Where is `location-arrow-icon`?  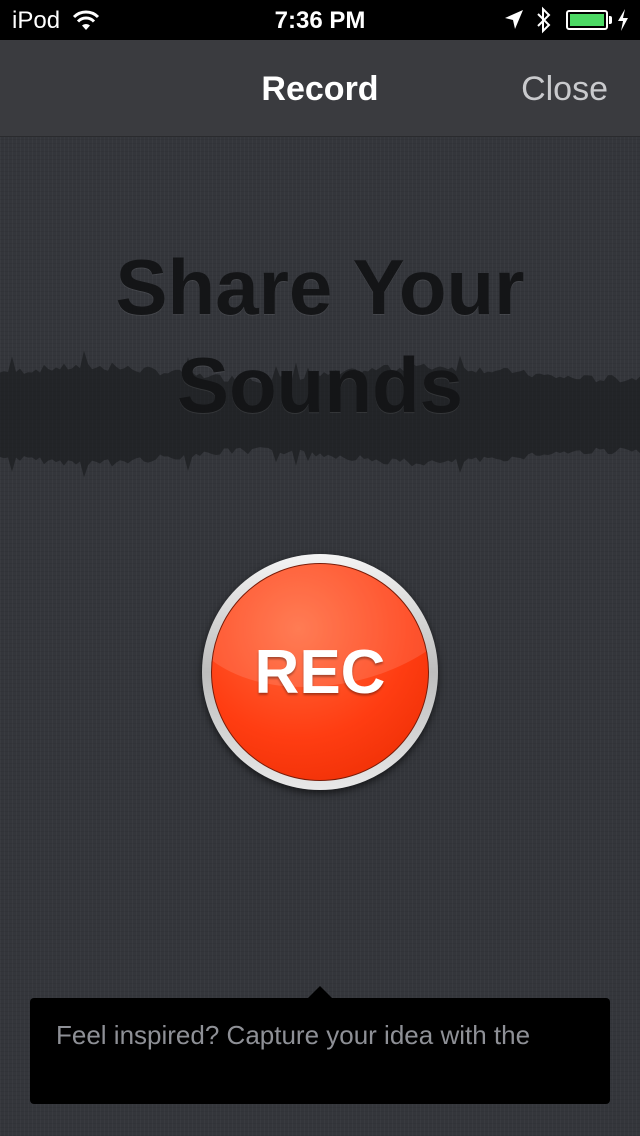 location-arrow-icon is located at coordinates (514, 19).